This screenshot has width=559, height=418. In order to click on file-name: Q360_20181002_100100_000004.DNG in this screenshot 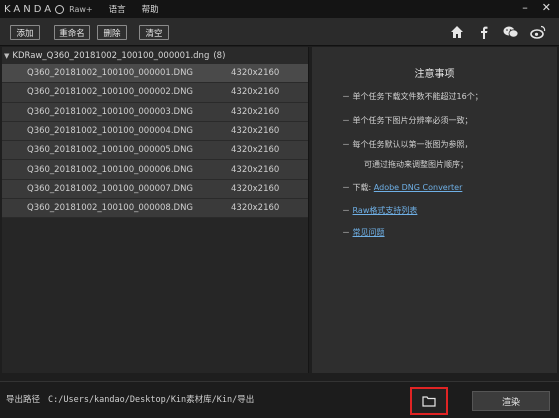, I will do `click(110, 131)`.